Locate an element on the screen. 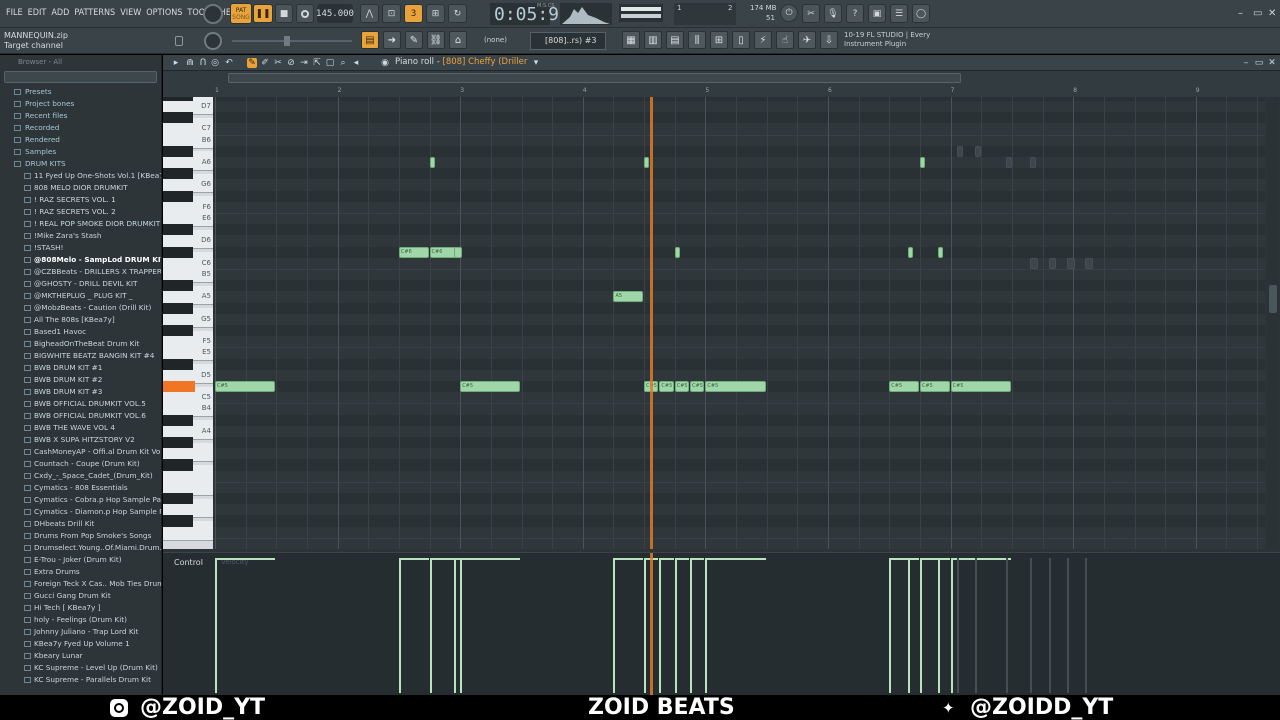 The height and width of the screenshot is (720, 1280). stamp-button: ⌂ is located at coordinates (458, 40).